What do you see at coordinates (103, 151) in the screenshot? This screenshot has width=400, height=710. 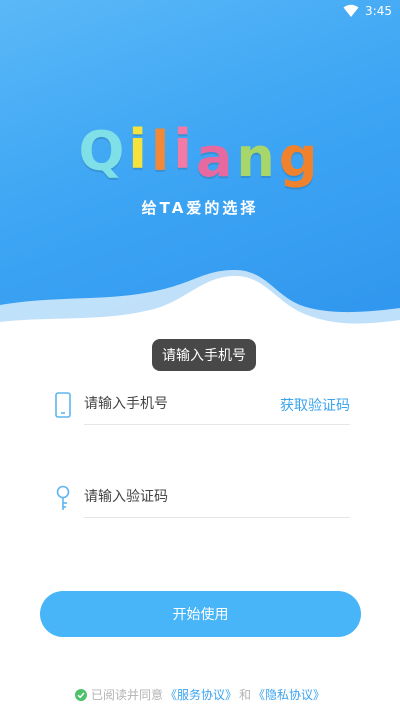 I see `logo-letter: Q` at bounding box center [103, 151].